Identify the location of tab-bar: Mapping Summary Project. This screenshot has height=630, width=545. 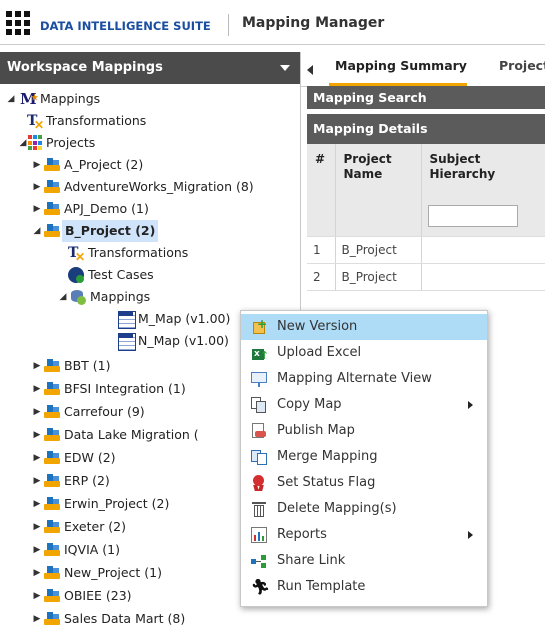
(423, 69).